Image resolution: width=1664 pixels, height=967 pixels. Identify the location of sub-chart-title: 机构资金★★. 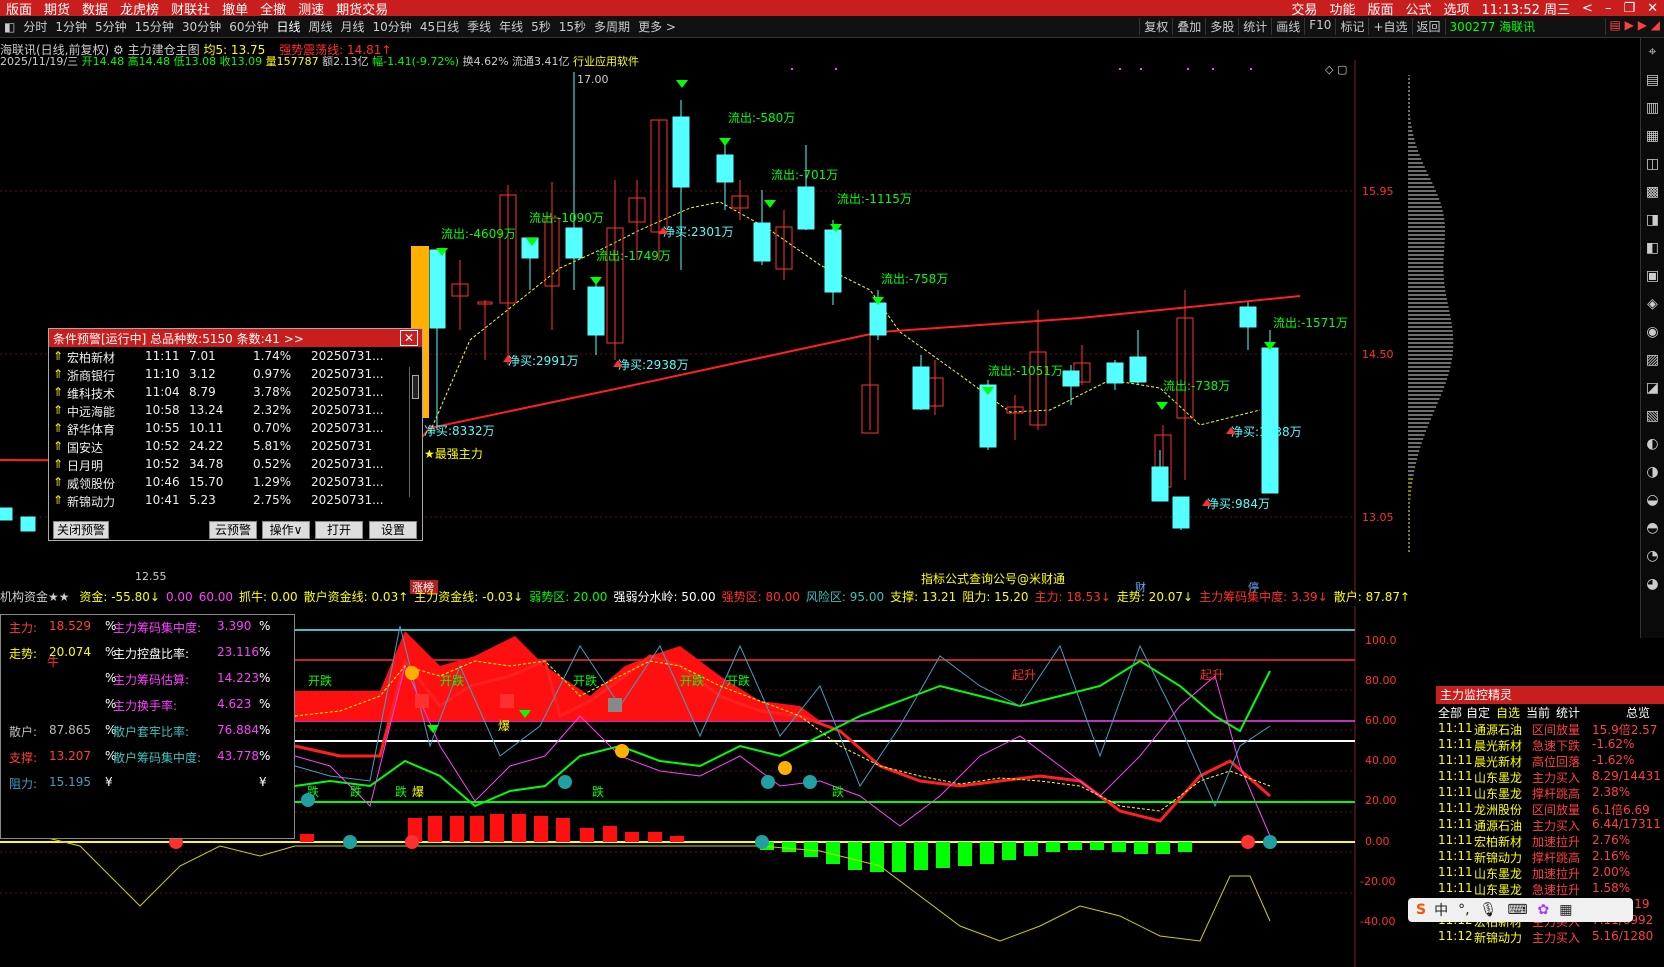
(35, 597).